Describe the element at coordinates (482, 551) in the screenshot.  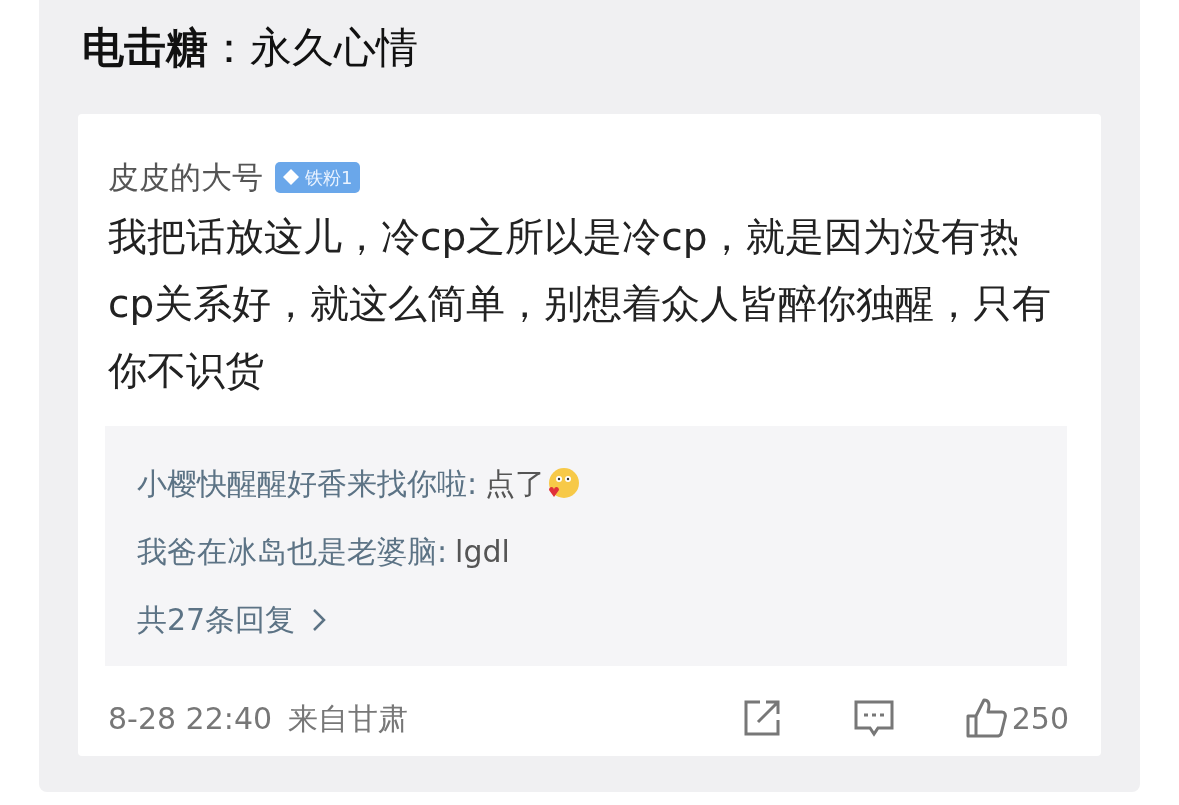
I see `reply-text: lgdl` at that location.